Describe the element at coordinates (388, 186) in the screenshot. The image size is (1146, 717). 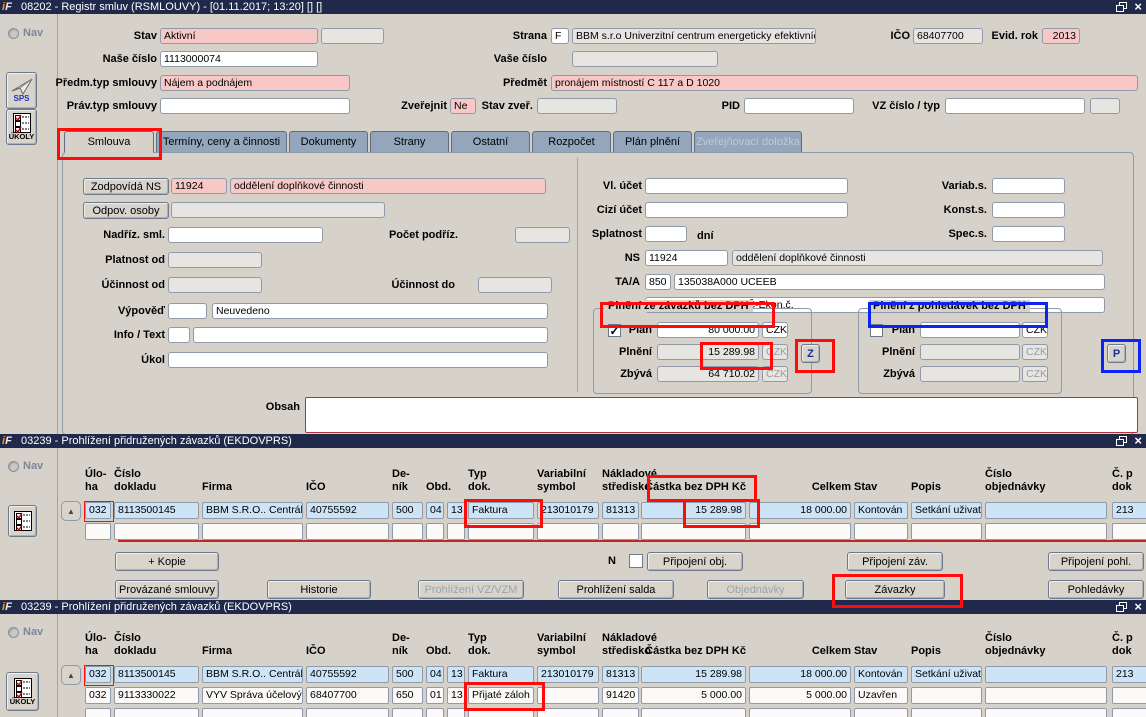
I see `zodpovida-ns-name-field: oddělení doplňkové činnosti` at that location.